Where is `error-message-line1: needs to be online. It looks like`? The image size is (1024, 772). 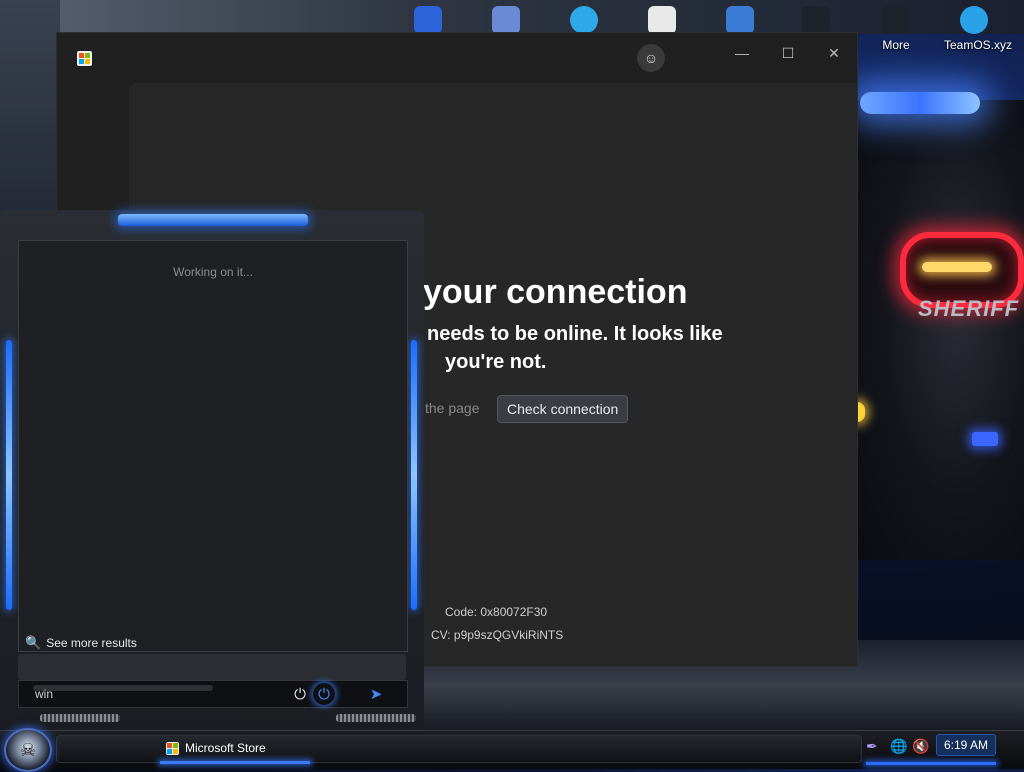
error-message-line1: needs to be online. It looks like is located at coordinates (575, 334).